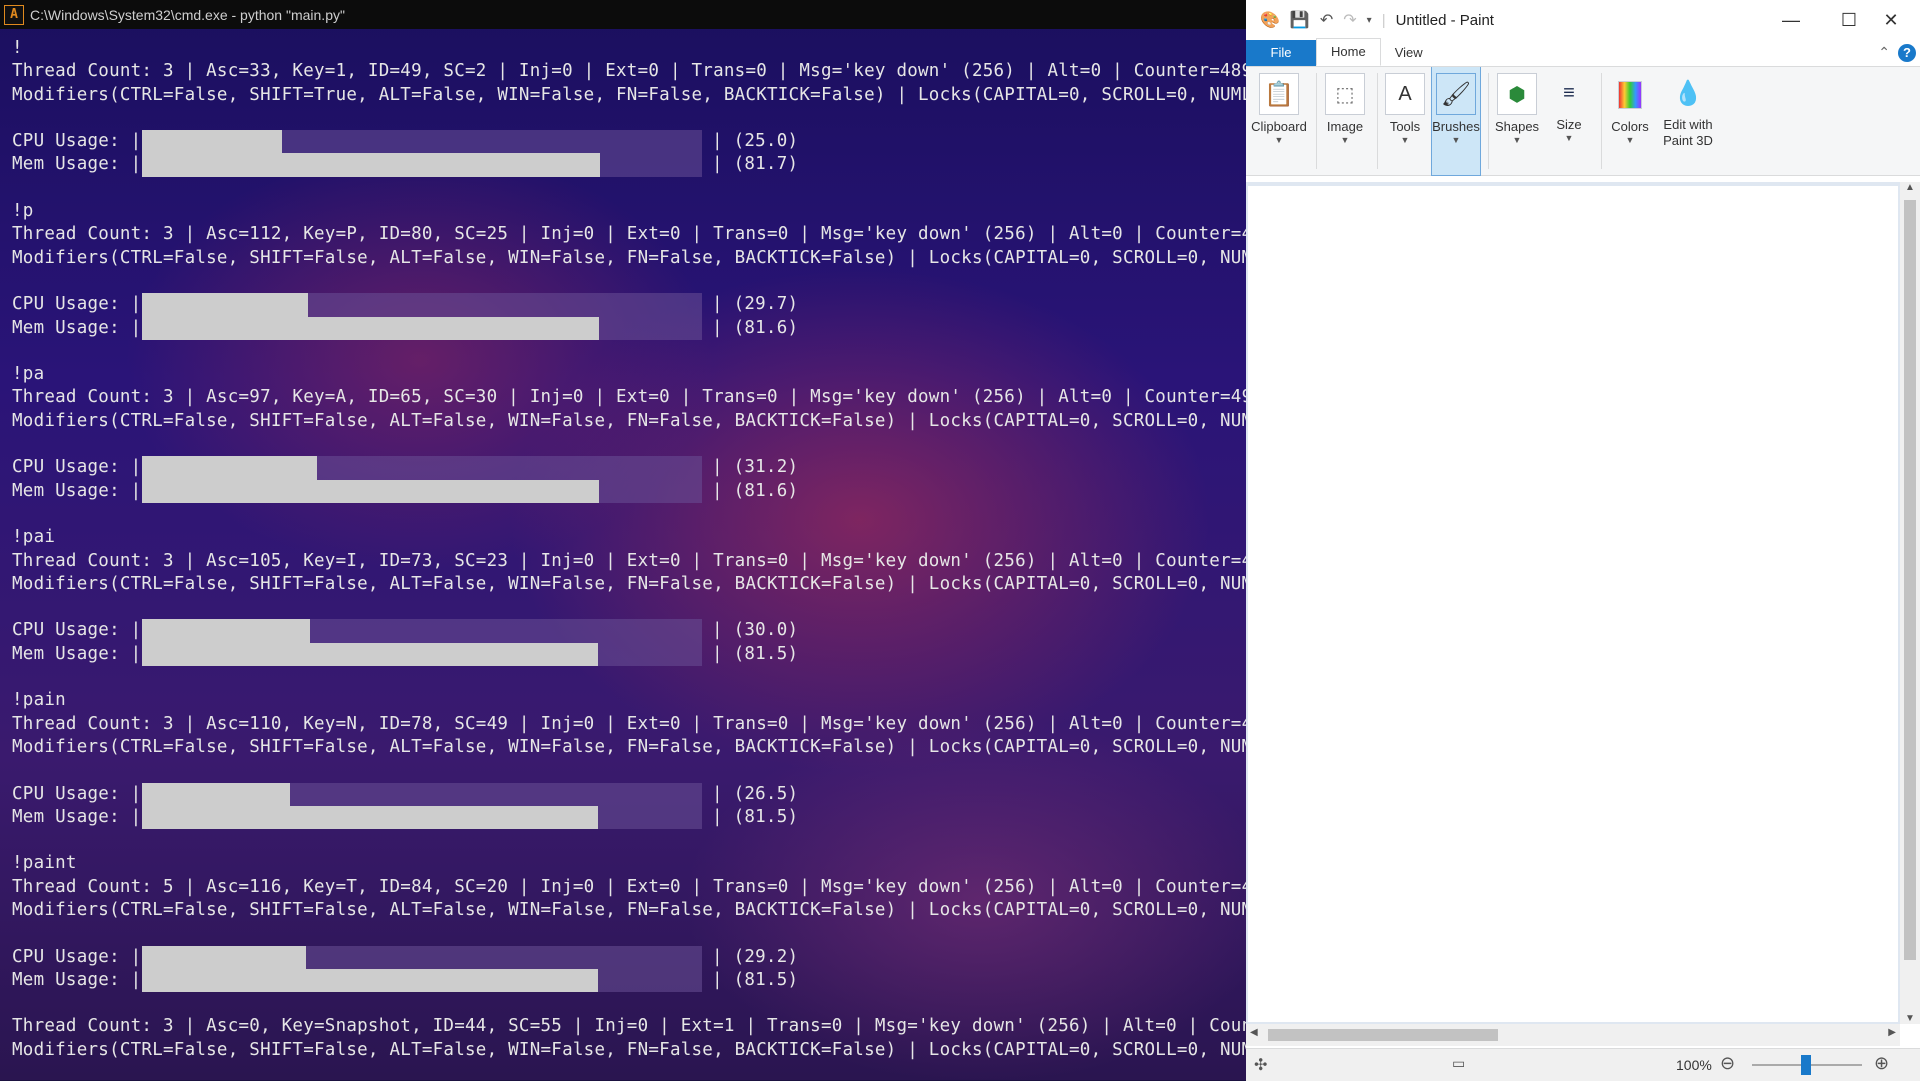  I want to click on redo-icon: ↷, so click(1349, 20).